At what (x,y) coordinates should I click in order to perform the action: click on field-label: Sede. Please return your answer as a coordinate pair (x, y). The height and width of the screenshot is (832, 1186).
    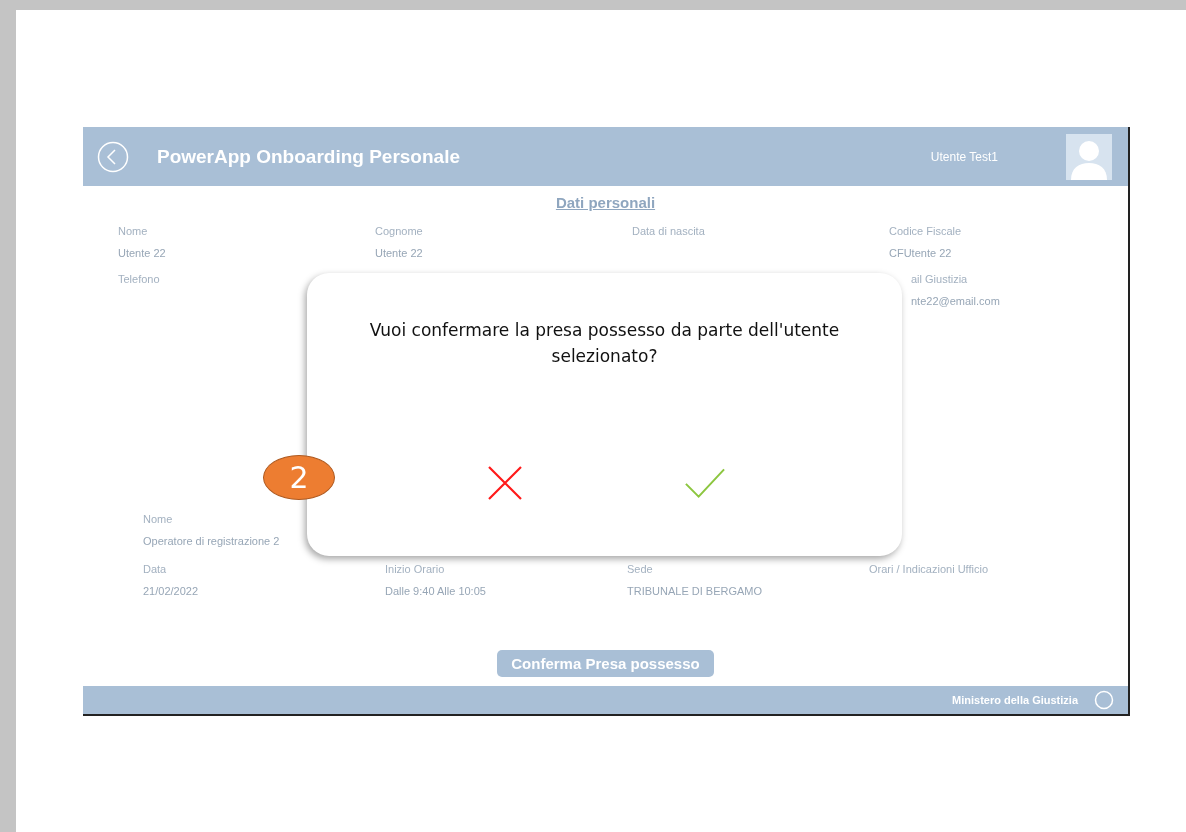
    Looking at the image, I should click on (640, 569).